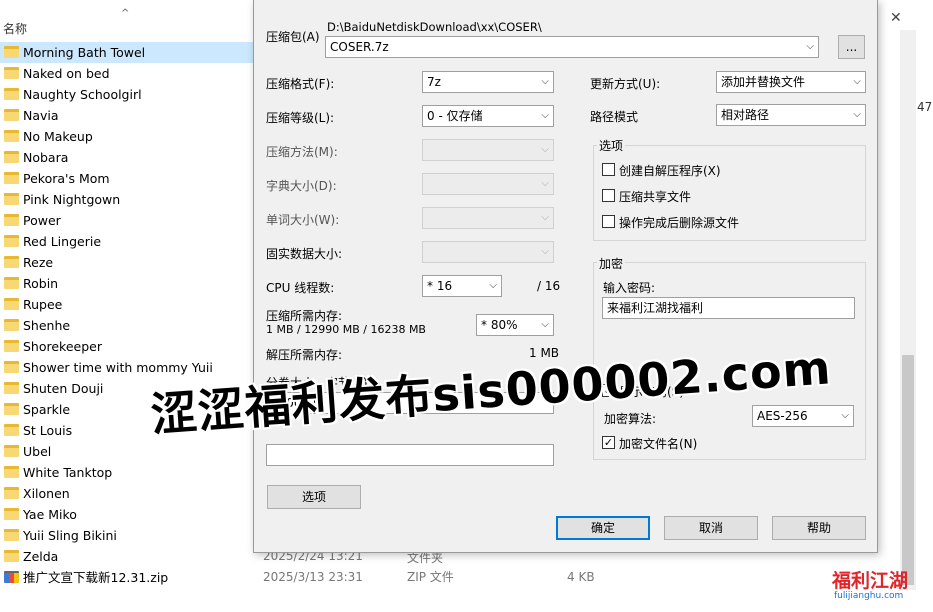  Describe the element at coordinates (38, 262) in the screenshot. I see `file-name: Reze` at that location.